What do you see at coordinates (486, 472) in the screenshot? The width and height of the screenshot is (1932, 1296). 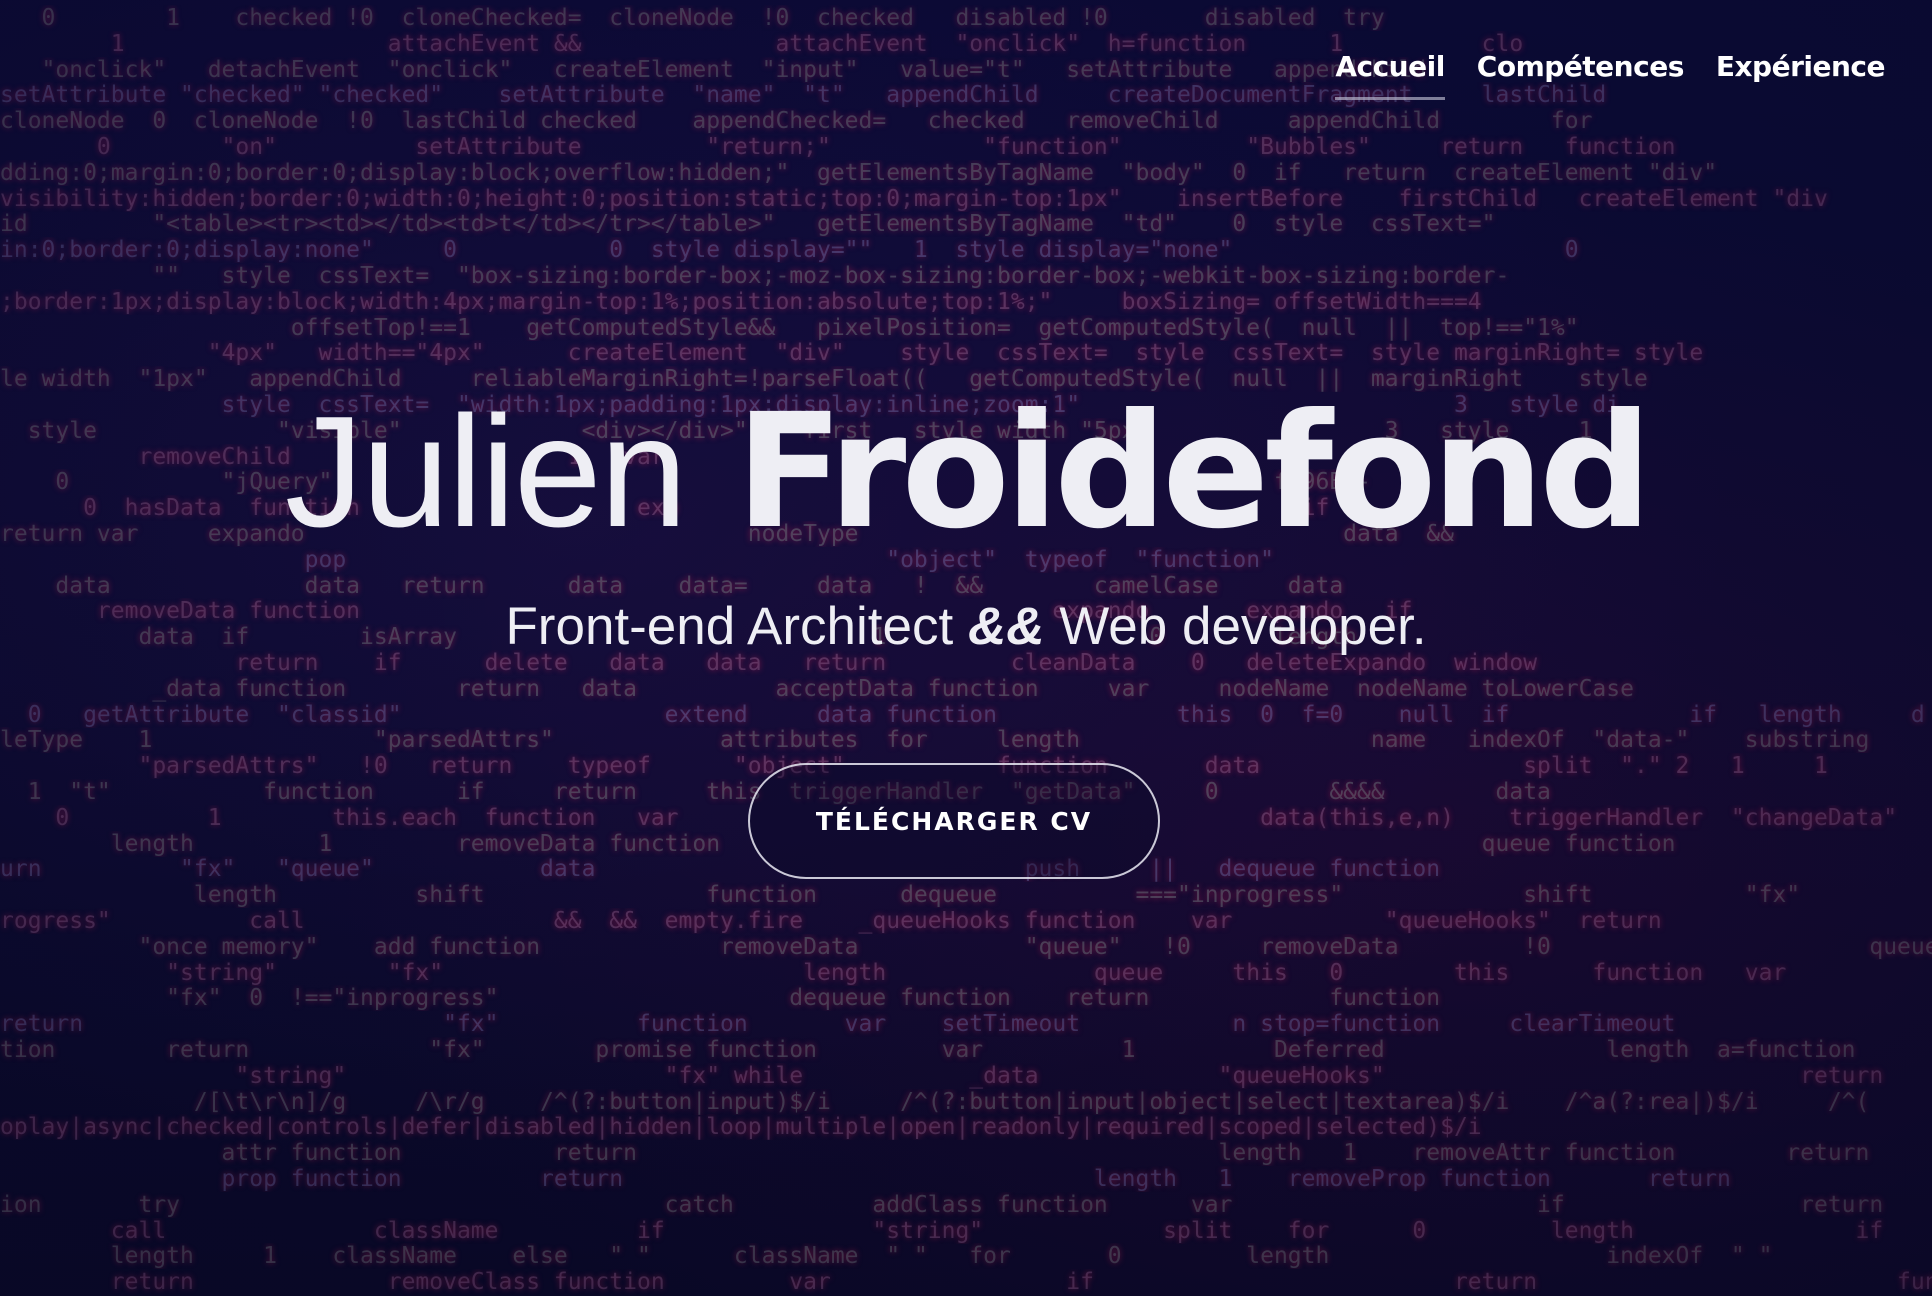 I see `hero-first-name: Julien` at bounding box center [486, 472].